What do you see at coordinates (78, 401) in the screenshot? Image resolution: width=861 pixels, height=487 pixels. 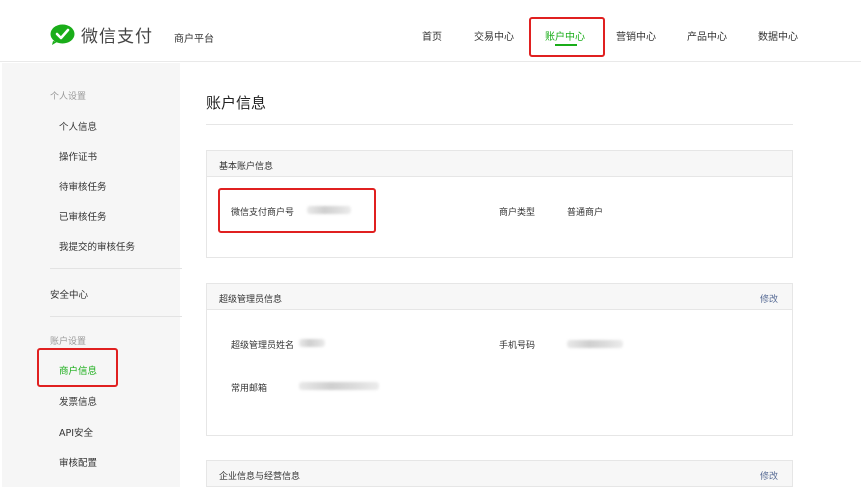 I see `sidebar-item-invoice: 发票信息` at bounding box center [78, 401].